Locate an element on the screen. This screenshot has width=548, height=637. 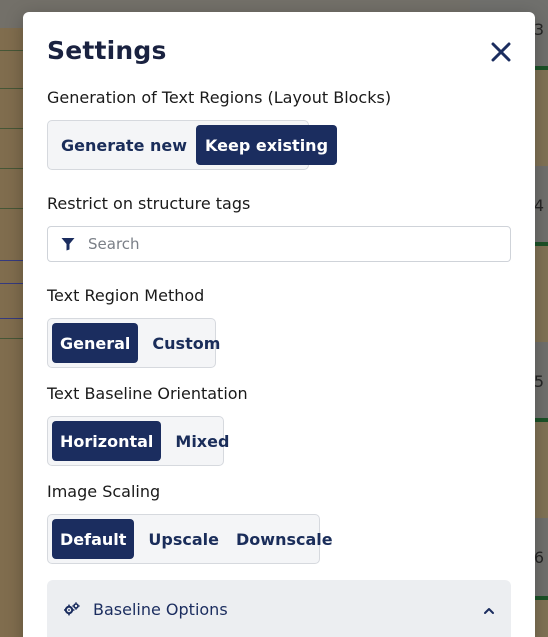
text-regions-segmented-control: Generate new Keep existing is located at coordinates (192, 145).